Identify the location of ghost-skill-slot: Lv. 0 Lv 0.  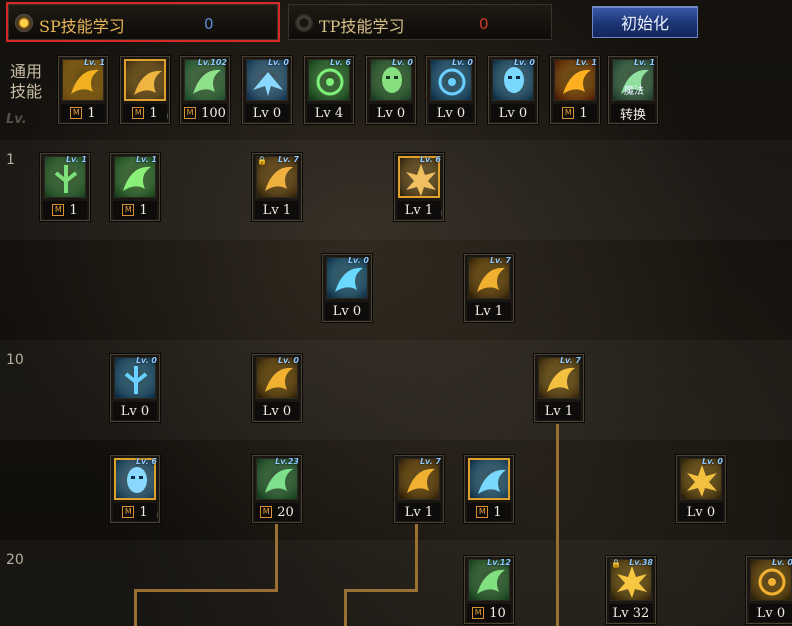
(391, 90).